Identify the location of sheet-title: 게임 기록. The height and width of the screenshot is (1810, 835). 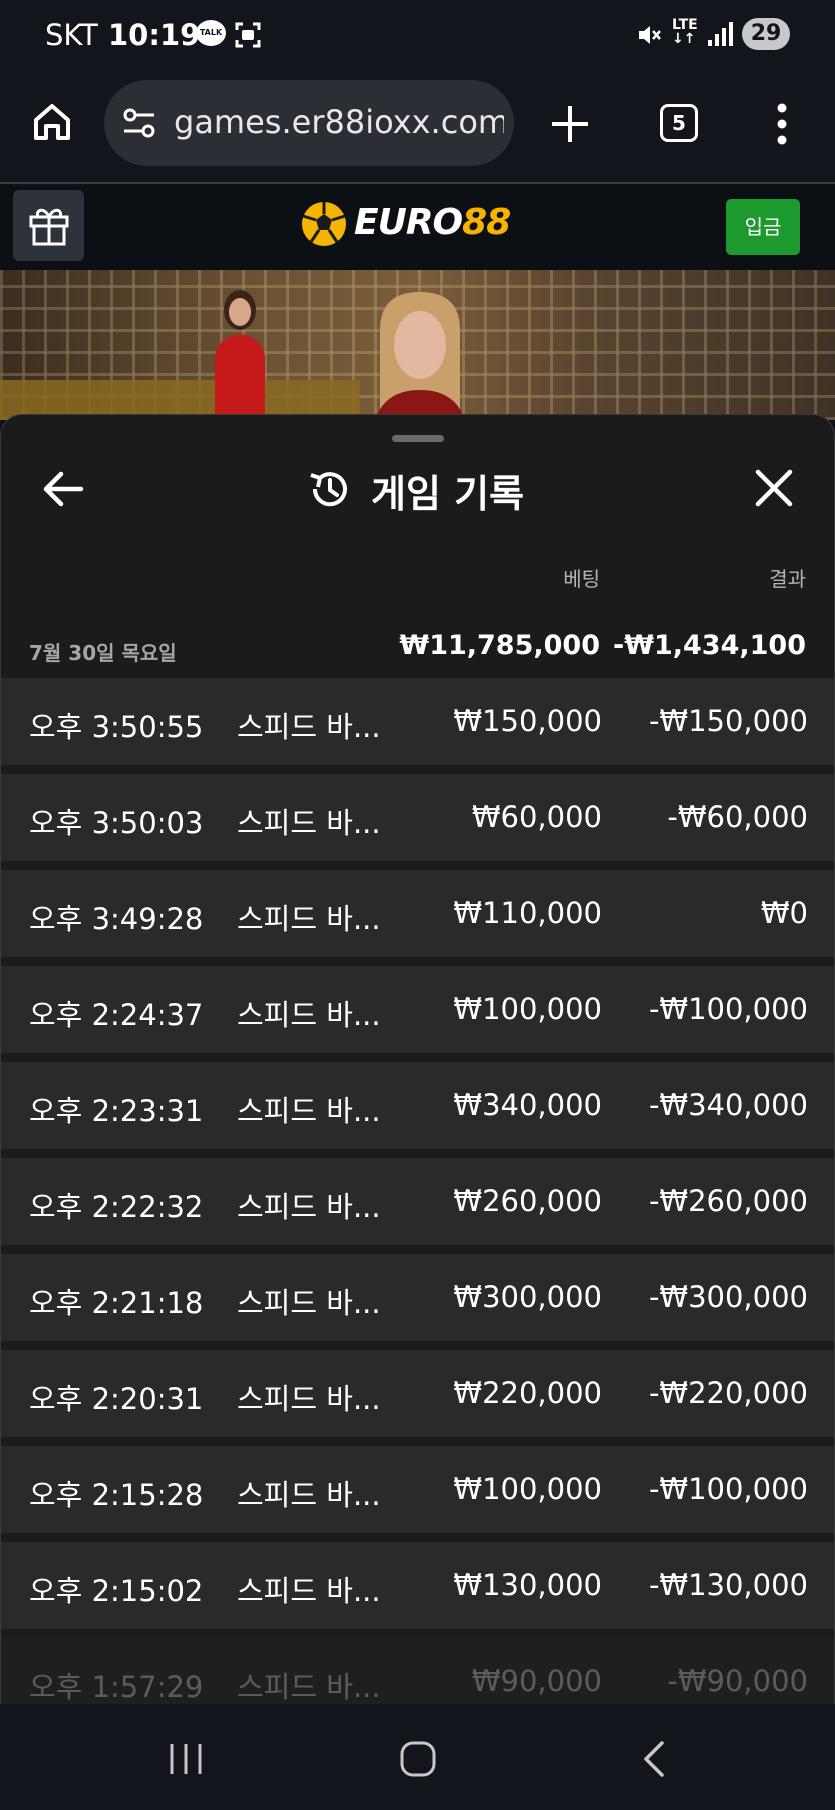
(448, 494).